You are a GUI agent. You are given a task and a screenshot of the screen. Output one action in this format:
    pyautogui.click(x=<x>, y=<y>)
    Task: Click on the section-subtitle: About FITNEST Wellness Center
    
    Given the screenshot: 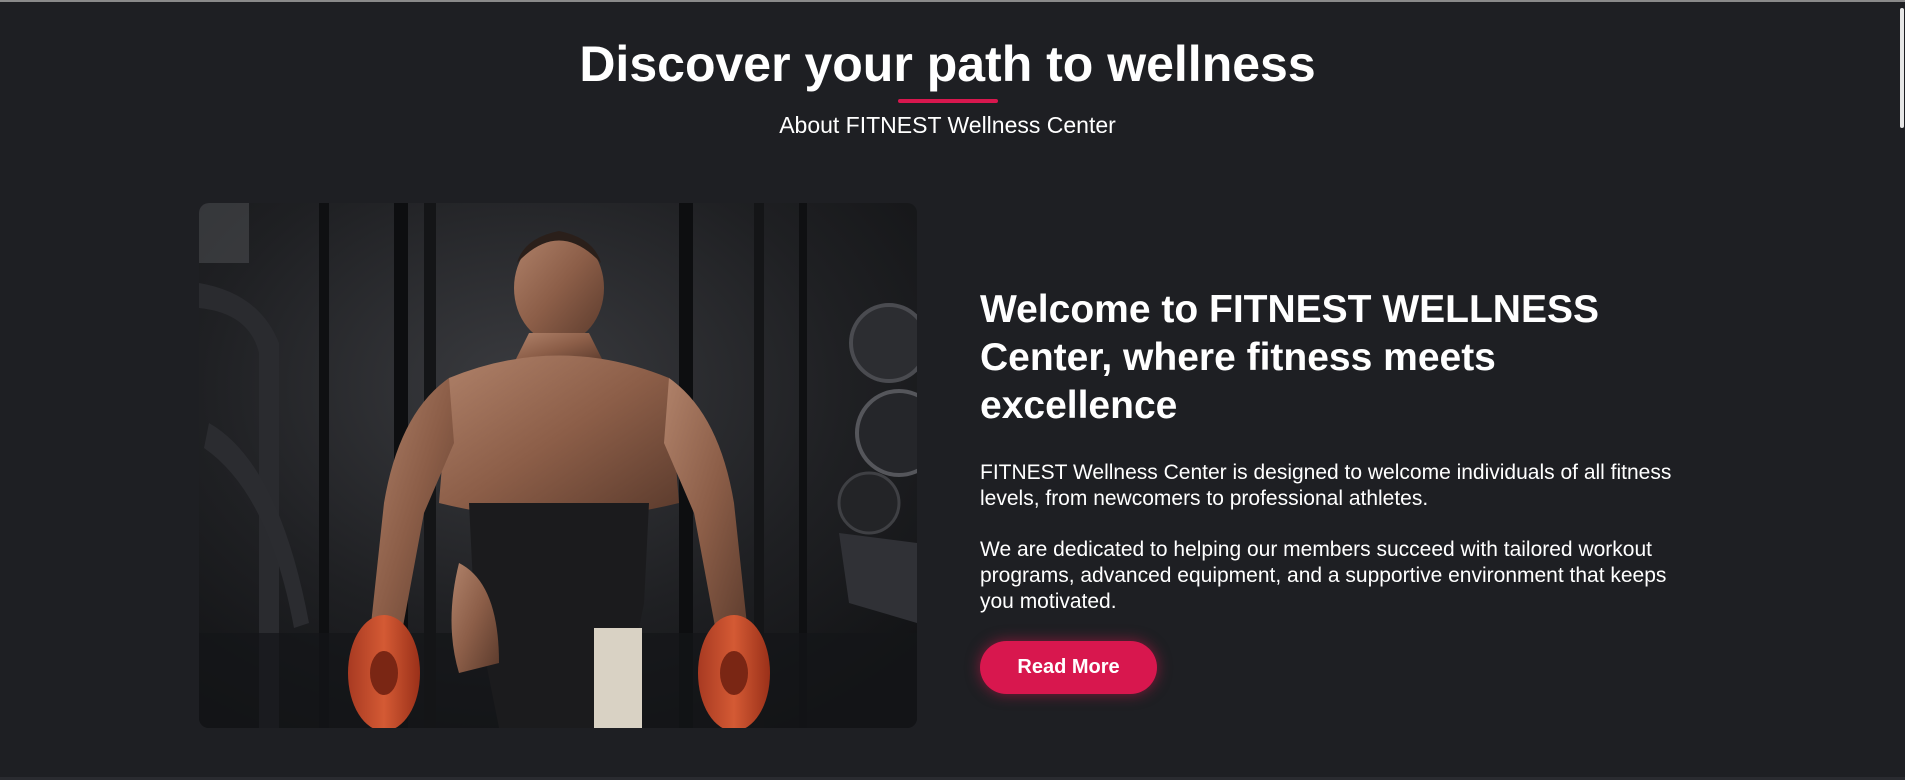 What is the action you would take?
    pyautogui.click(x=947, y=125)
    